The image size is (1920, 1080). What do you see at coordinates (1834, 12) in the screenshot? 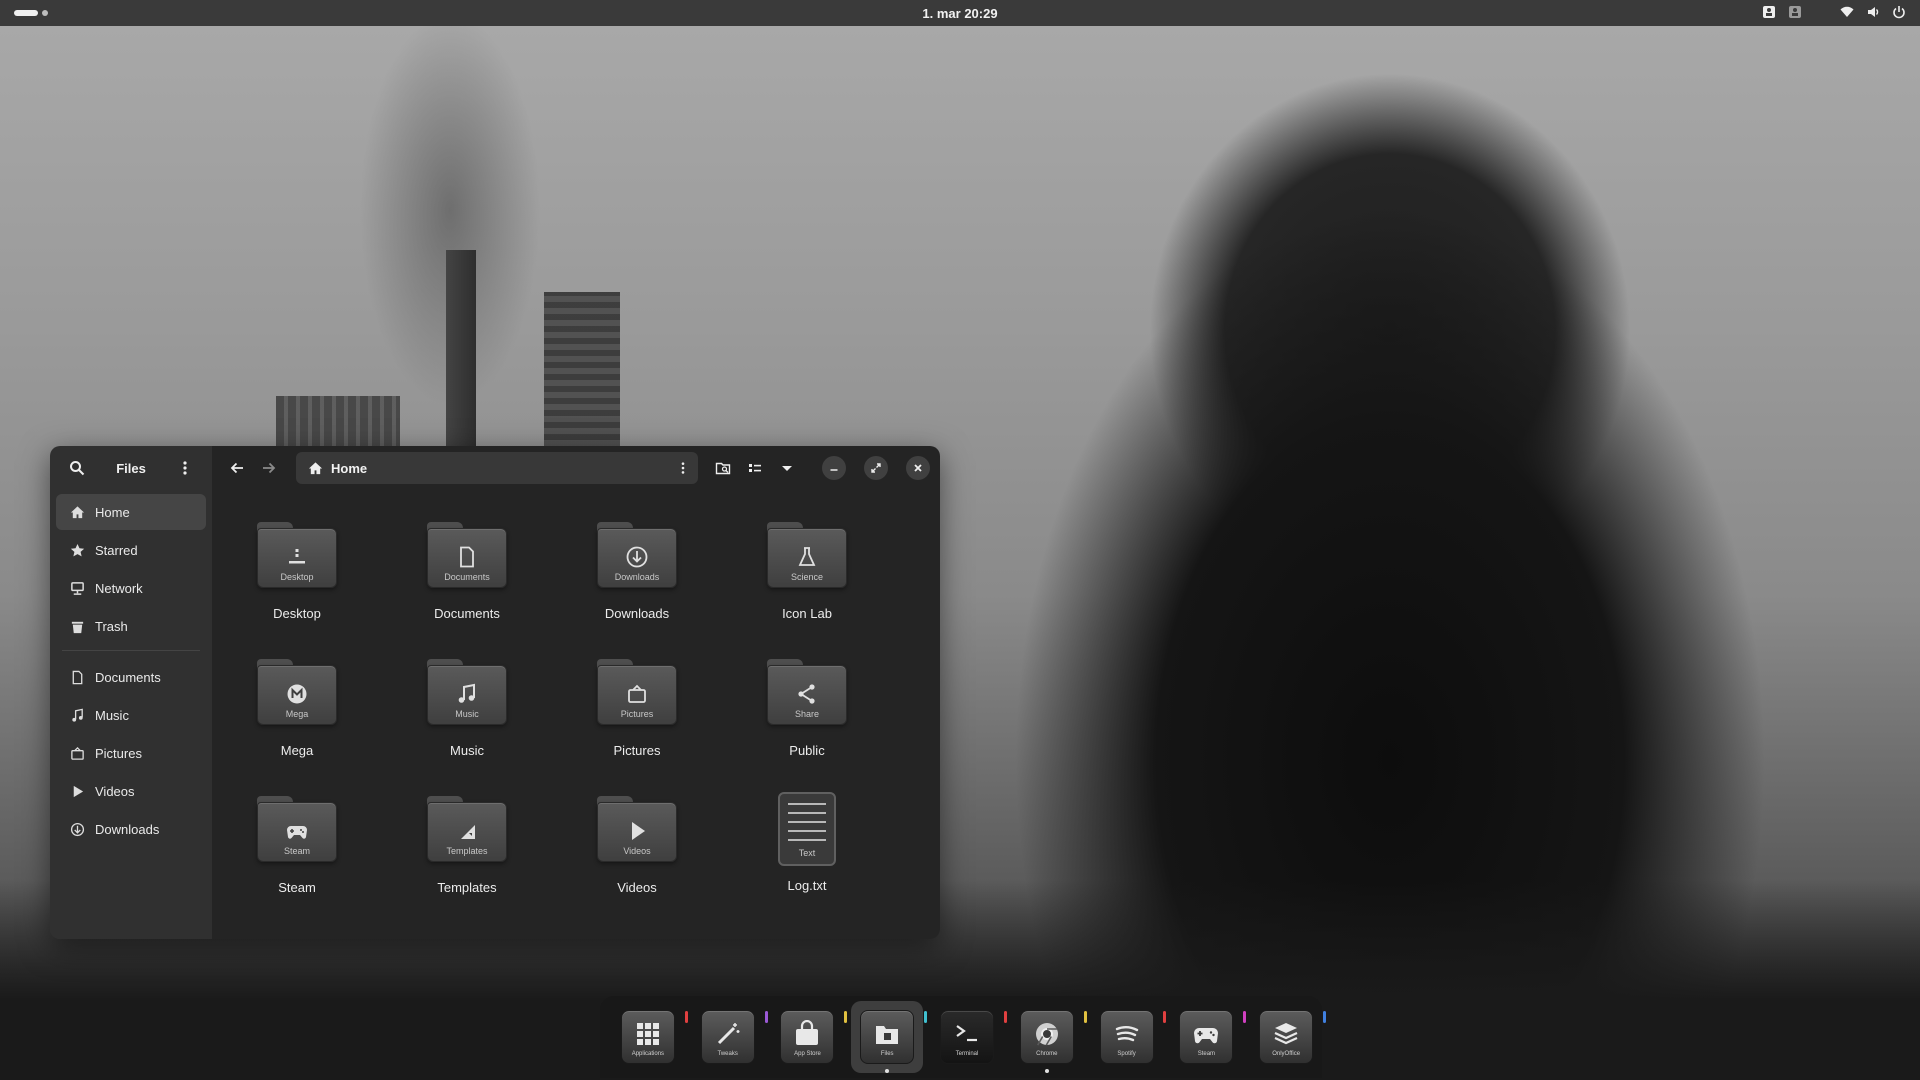
I see `system-tray` at bounding box center [1834, 12].